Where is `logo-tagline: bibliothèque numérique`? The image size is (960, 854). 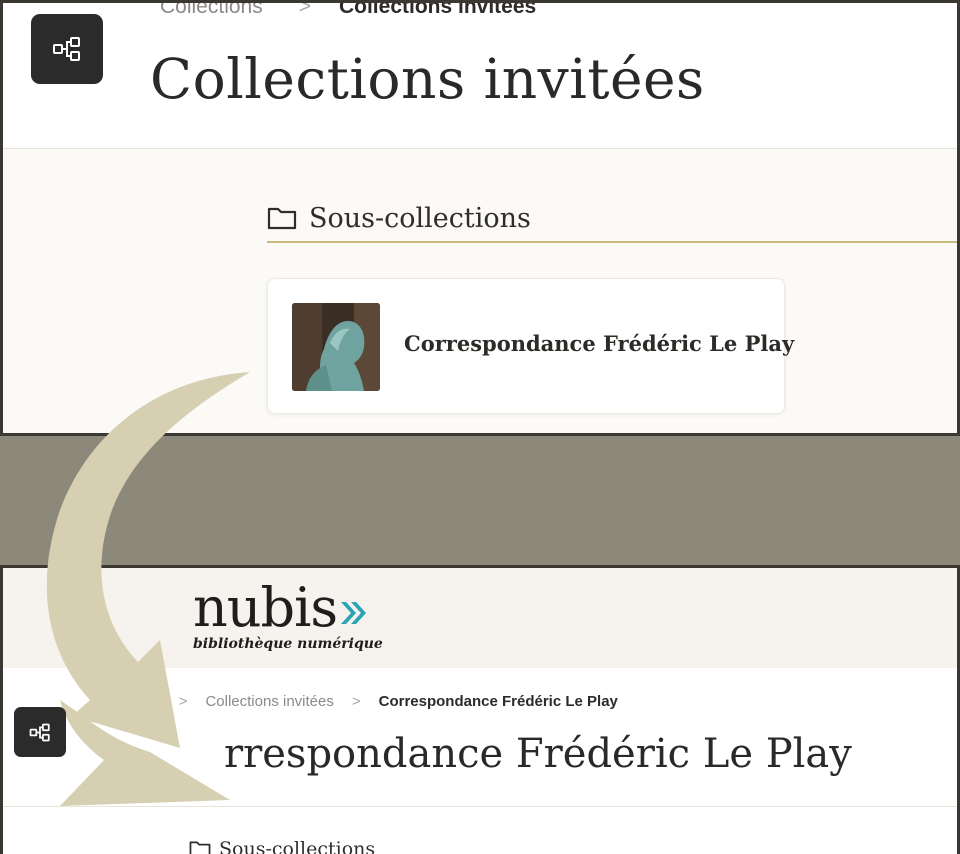
logo-tagline: bibliothèque numérique is located at coordinates (288, 644).